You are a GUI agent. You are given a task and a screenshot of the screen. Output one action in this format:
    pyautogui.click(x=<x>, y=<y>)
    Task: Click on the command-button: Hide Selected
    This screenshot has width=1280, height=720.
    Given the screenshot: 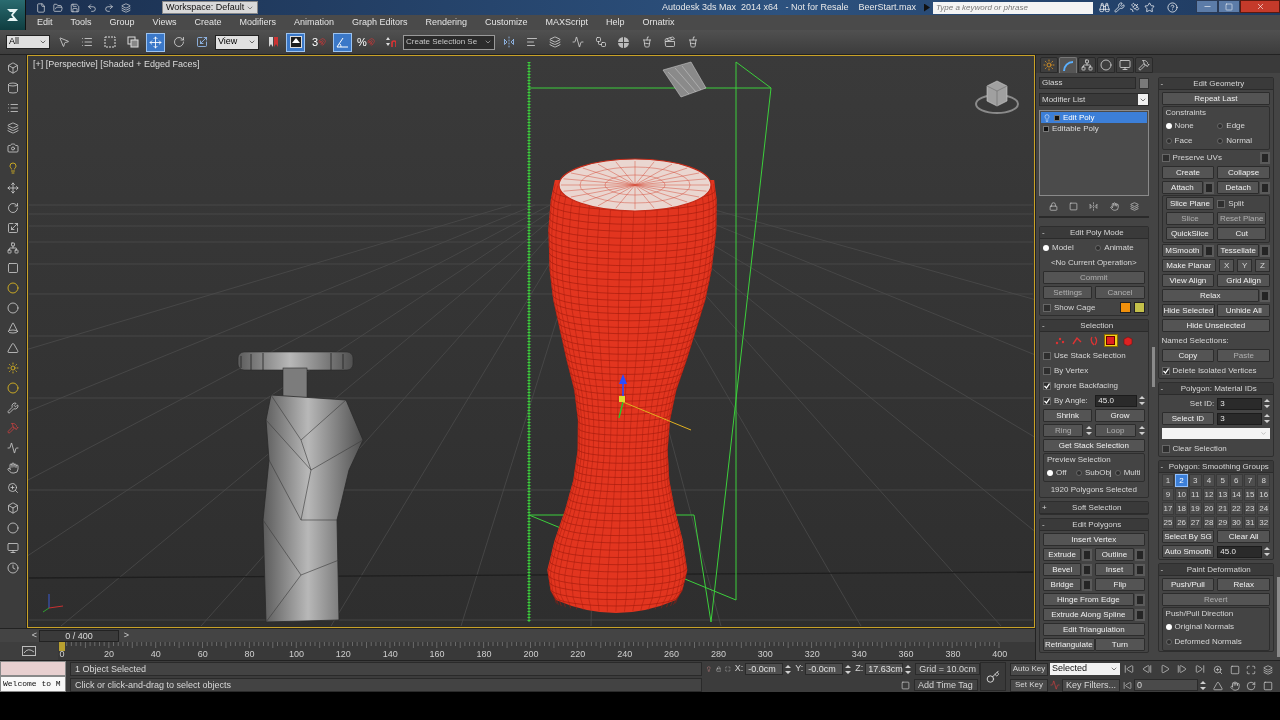 What is the action you would take?
    pyautogui.click(x=1188, y=310)
    